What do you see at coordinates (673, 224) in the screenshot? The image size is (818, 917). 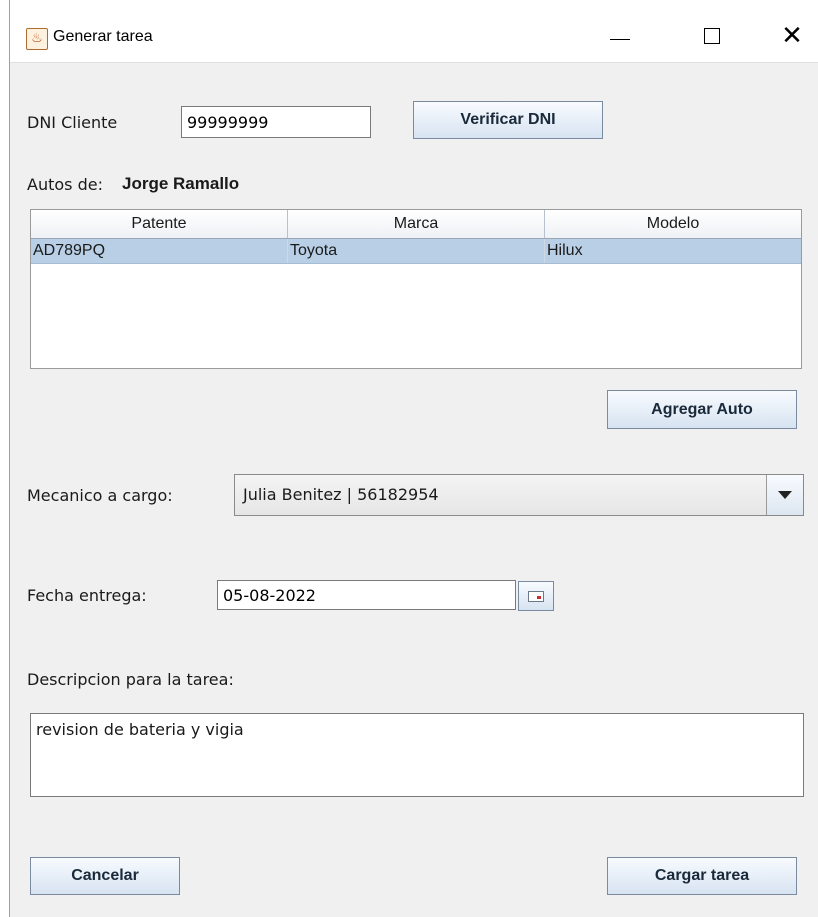 I see `column-header-modelo: Modelo` at bounding box center [673, 224].